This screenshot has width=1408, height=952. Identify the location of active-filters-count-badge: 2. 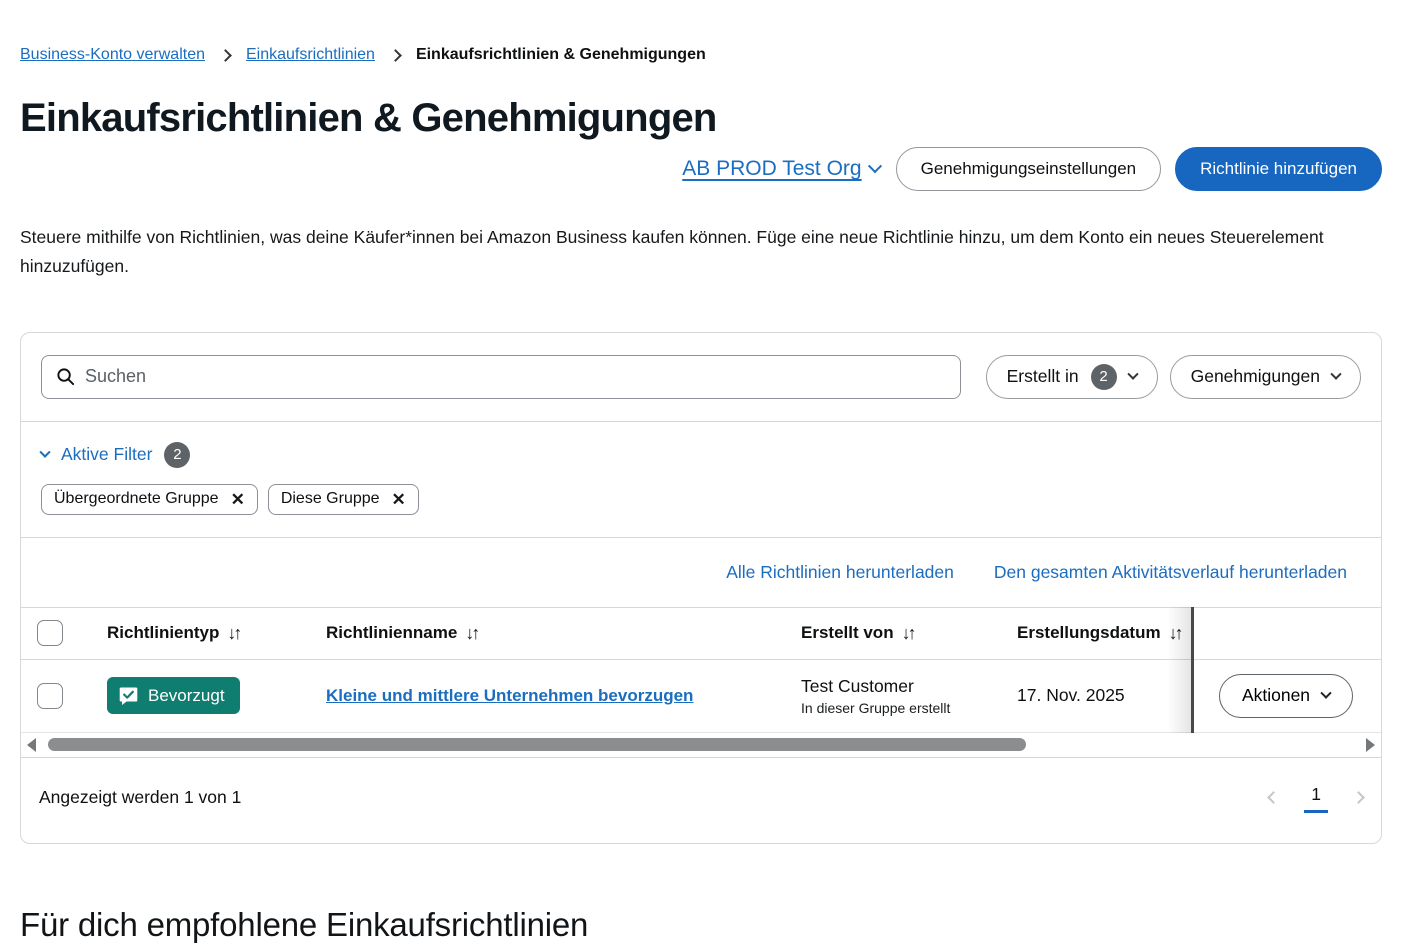
(177, 454).